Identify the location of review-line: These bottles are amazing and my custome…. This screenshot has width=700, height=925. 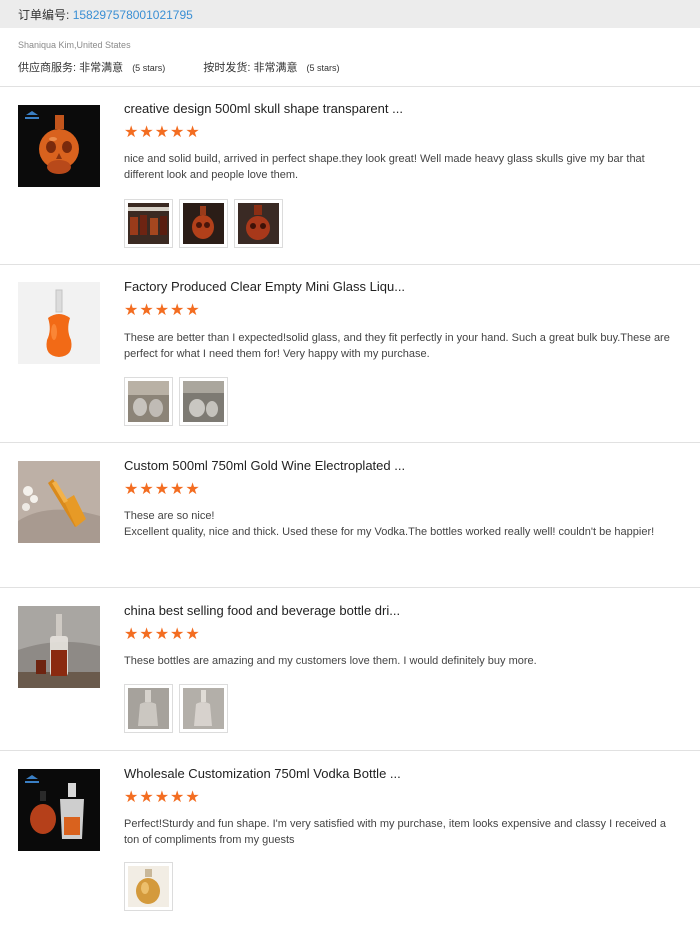
(330, 661).